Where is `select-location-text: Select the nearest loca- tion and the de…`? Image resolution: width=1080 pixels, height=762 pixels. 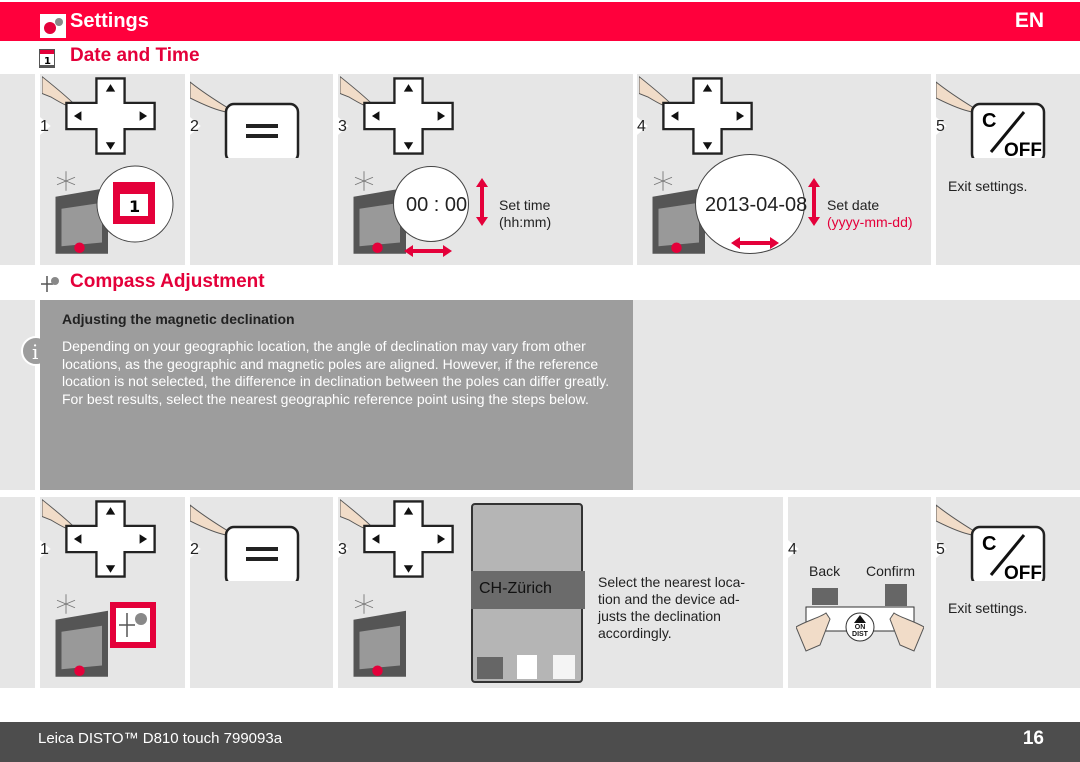
select-location-text: Select the nearest loca- tion and the de… is located at coordinates (672, 607).